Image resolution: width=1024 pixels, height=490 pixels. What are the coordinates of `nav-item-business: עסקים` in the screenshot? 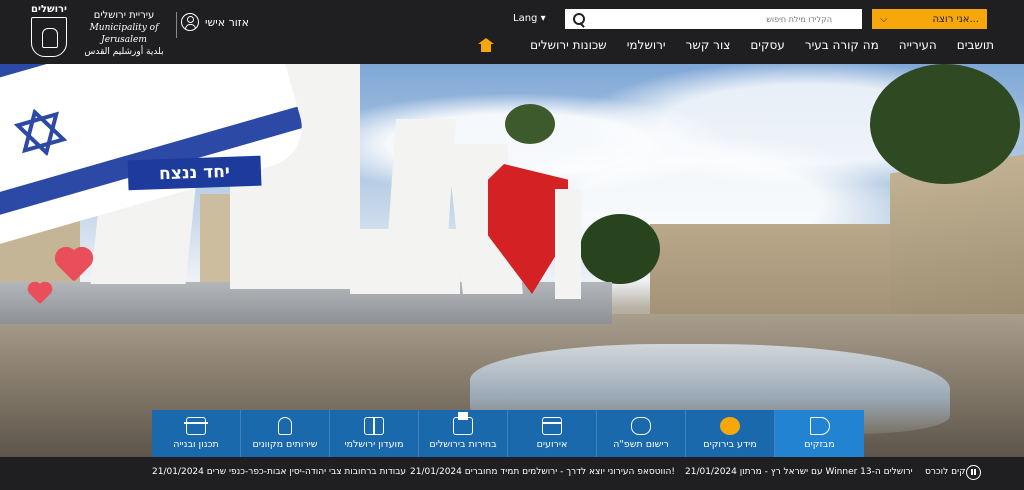 It's located at (767, 45).